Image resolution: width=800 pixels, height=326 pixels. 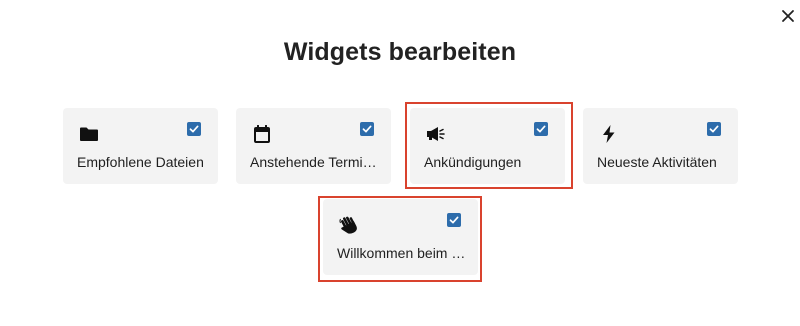 What do you see at coordinates (400, 52) in the screenshot?
I see `dialog-title: Widgets bearbeiten` at bounding box center [400, 52].